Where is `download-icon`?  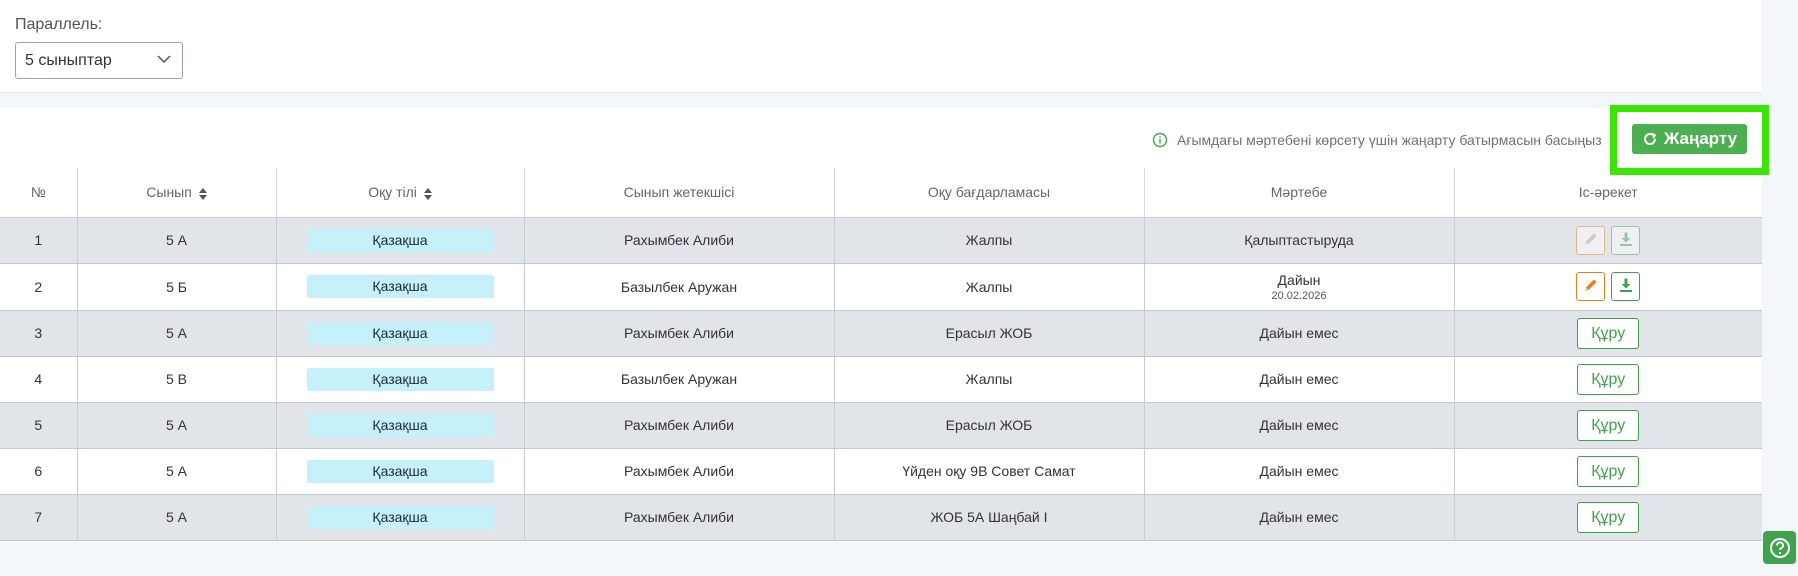
download-icon is located at coordinates (1626, 286).